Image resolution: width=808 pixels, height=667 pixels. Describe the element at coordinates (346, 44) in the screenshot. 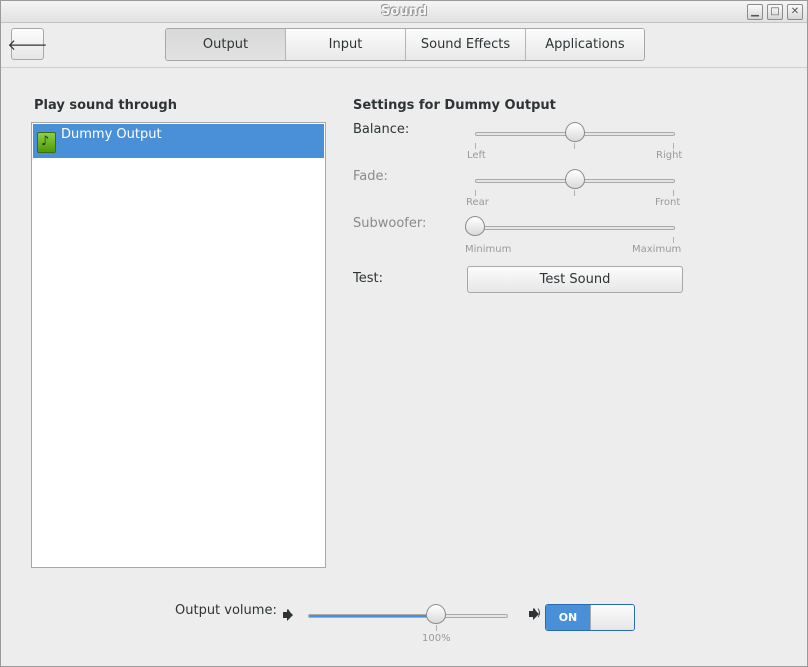

I see `tab-input: Input` at that location.